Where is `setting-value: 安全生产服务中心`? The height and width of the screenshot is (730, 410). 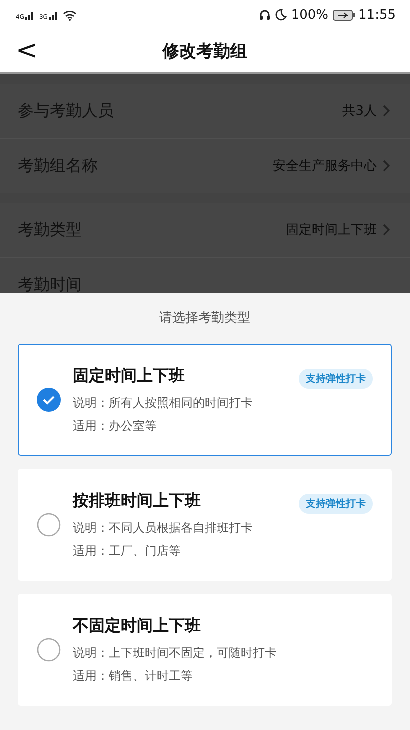
setting-value: 安全生产服务中心 is located at coordinates (325, 166).